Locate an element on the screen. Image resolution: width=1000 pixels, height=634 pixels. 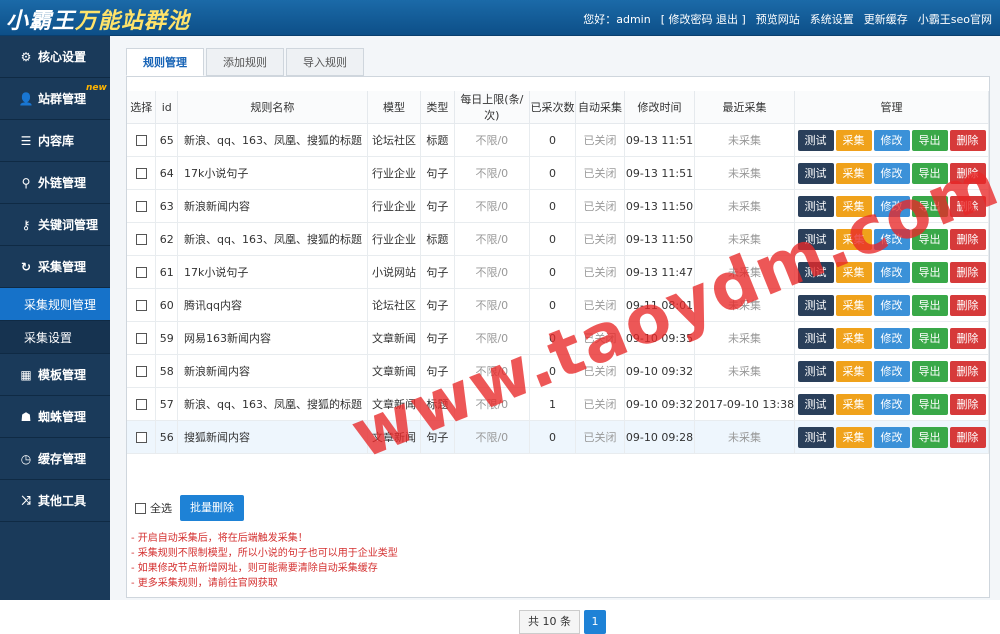
update-cache-link: 更新缓存 is located at coordinates (886, 19).